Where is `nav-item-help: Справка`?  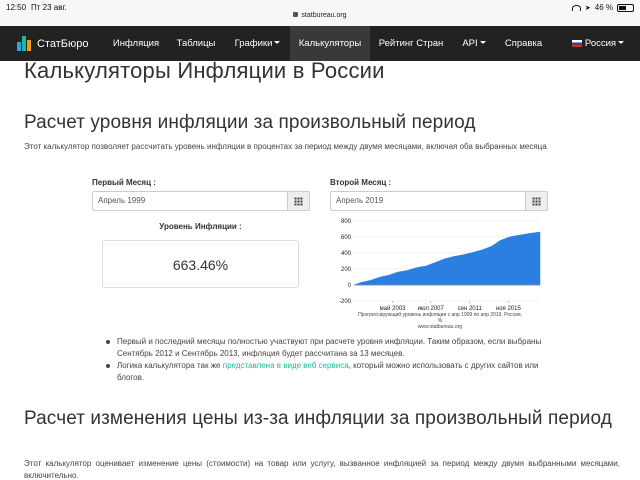 nav-item-help: Справка is located at coordinates (523, 43).